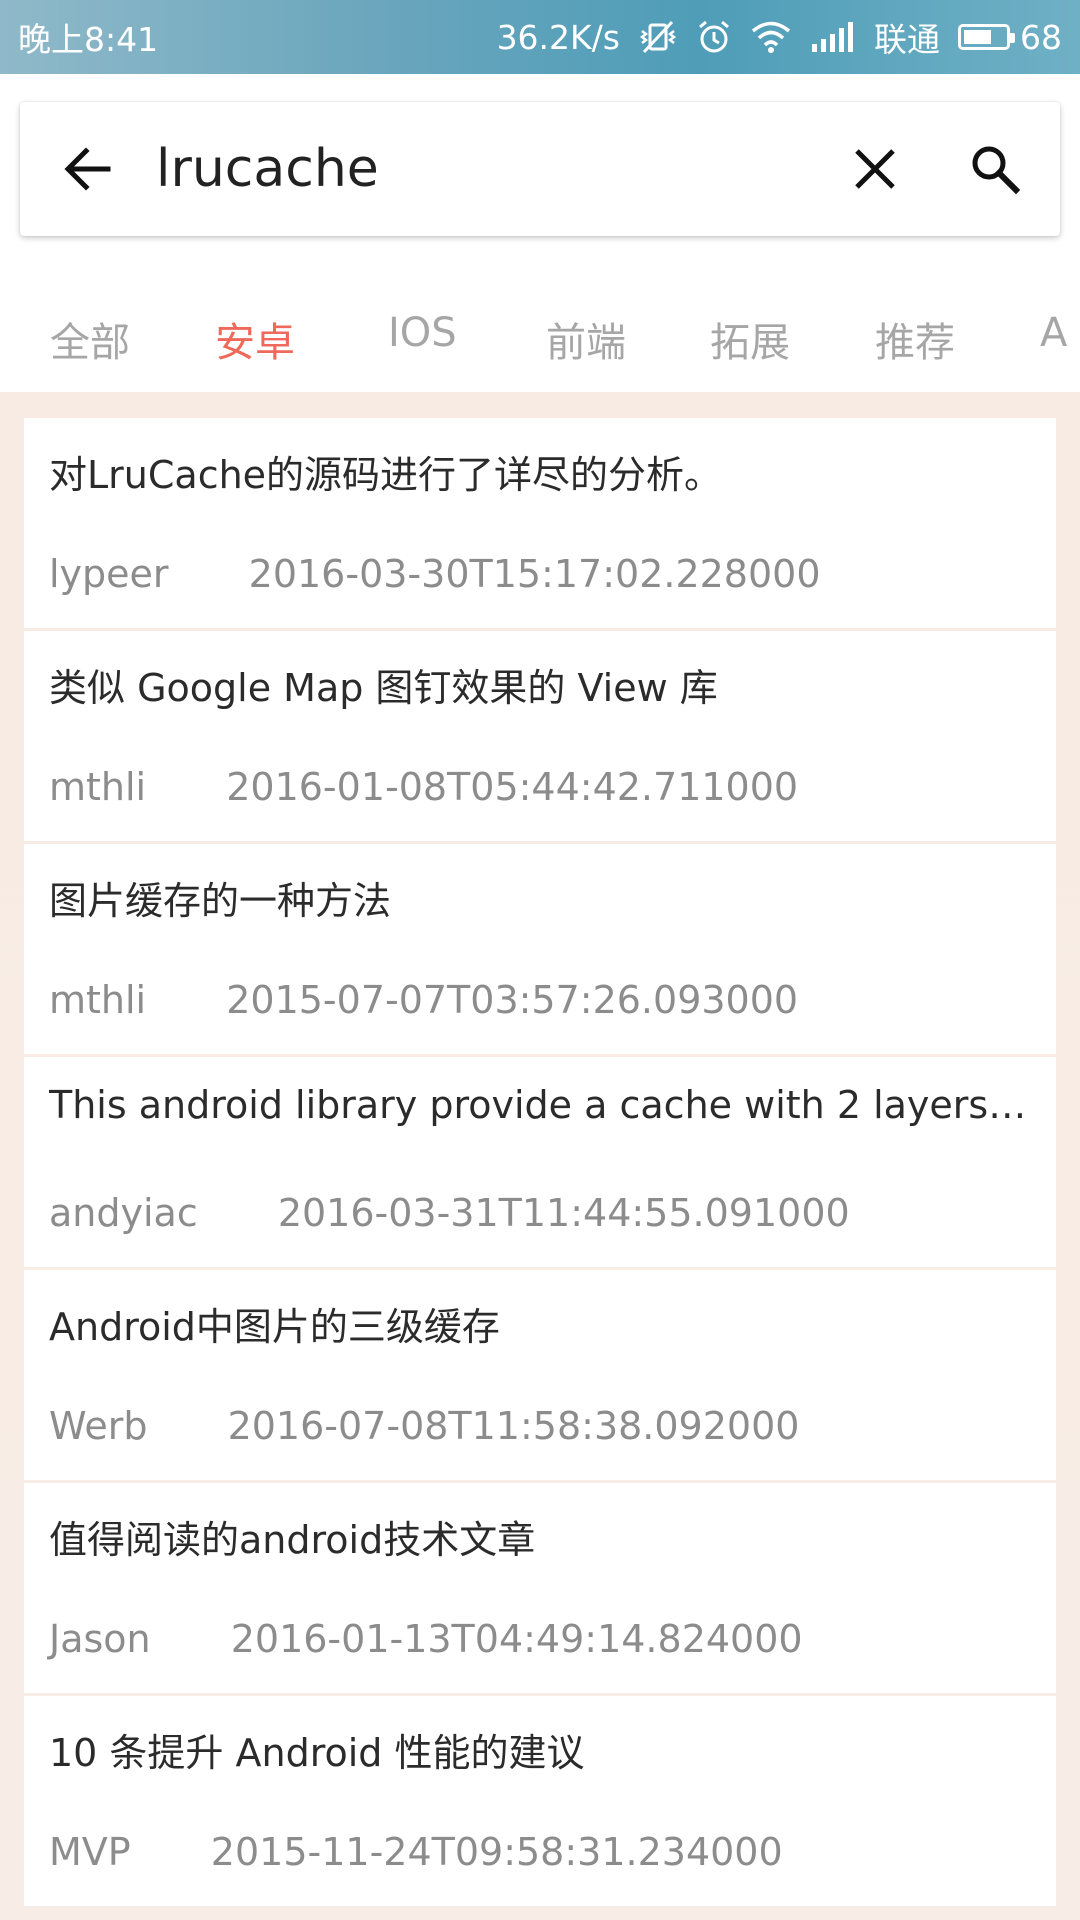 Image resolution: width=1080 pixels, height=1920 pixels. Describe the element at coordinates (98, 1426) in the screenshot. I see `item-author: Werb` at that location.